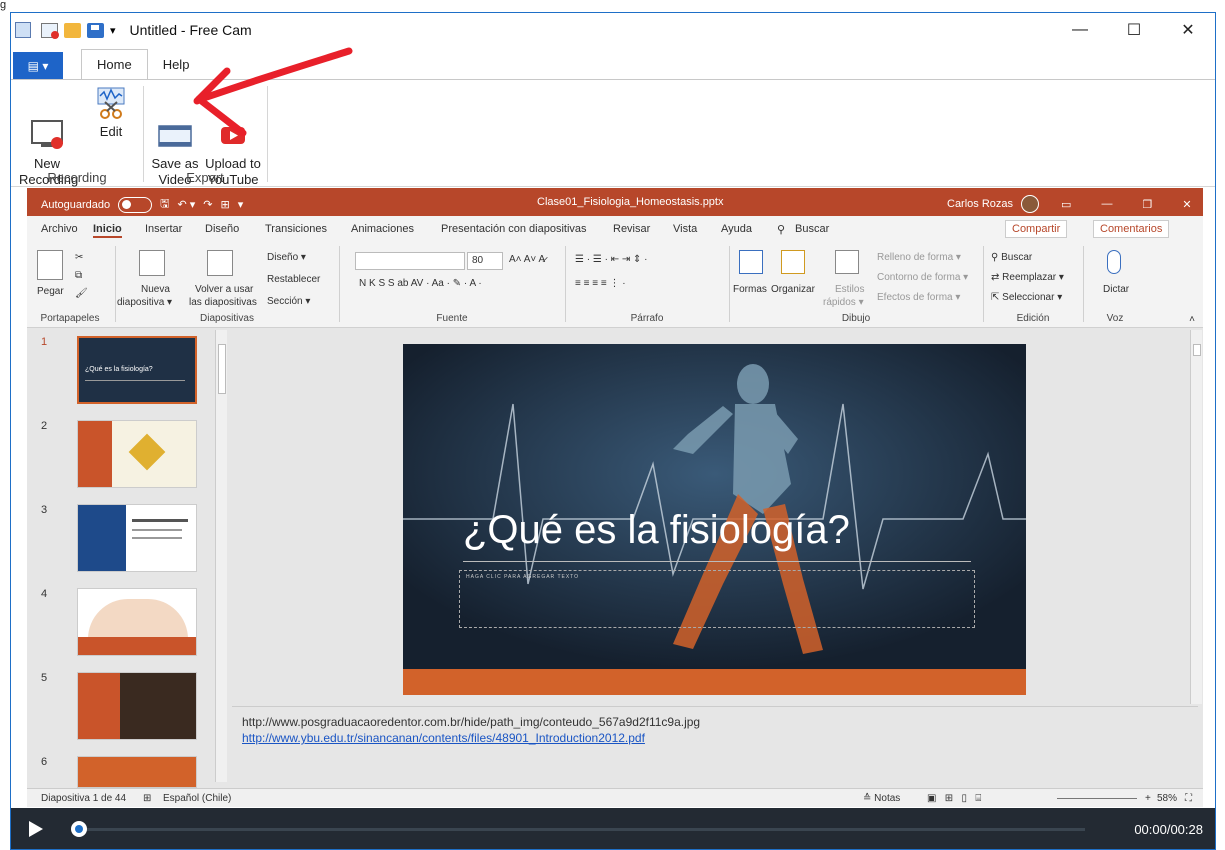 The image size is (1225, 850). Describe the element at coordinates (527, 259) in the screenshot. I see `grow-font-icon: A˄ A˅ A̷` at that location.